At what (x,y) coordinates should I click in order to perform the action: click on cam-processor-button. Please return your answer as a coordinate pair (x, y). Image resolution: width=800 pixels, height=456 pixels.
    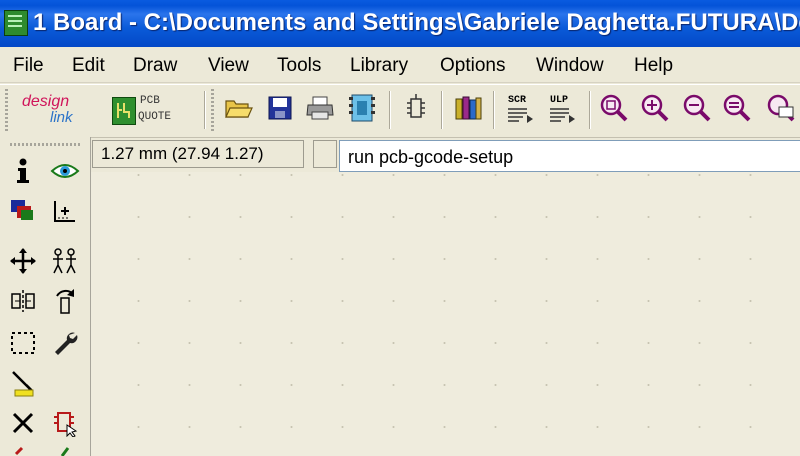
    Looking at the image, I should click on (363, 110).